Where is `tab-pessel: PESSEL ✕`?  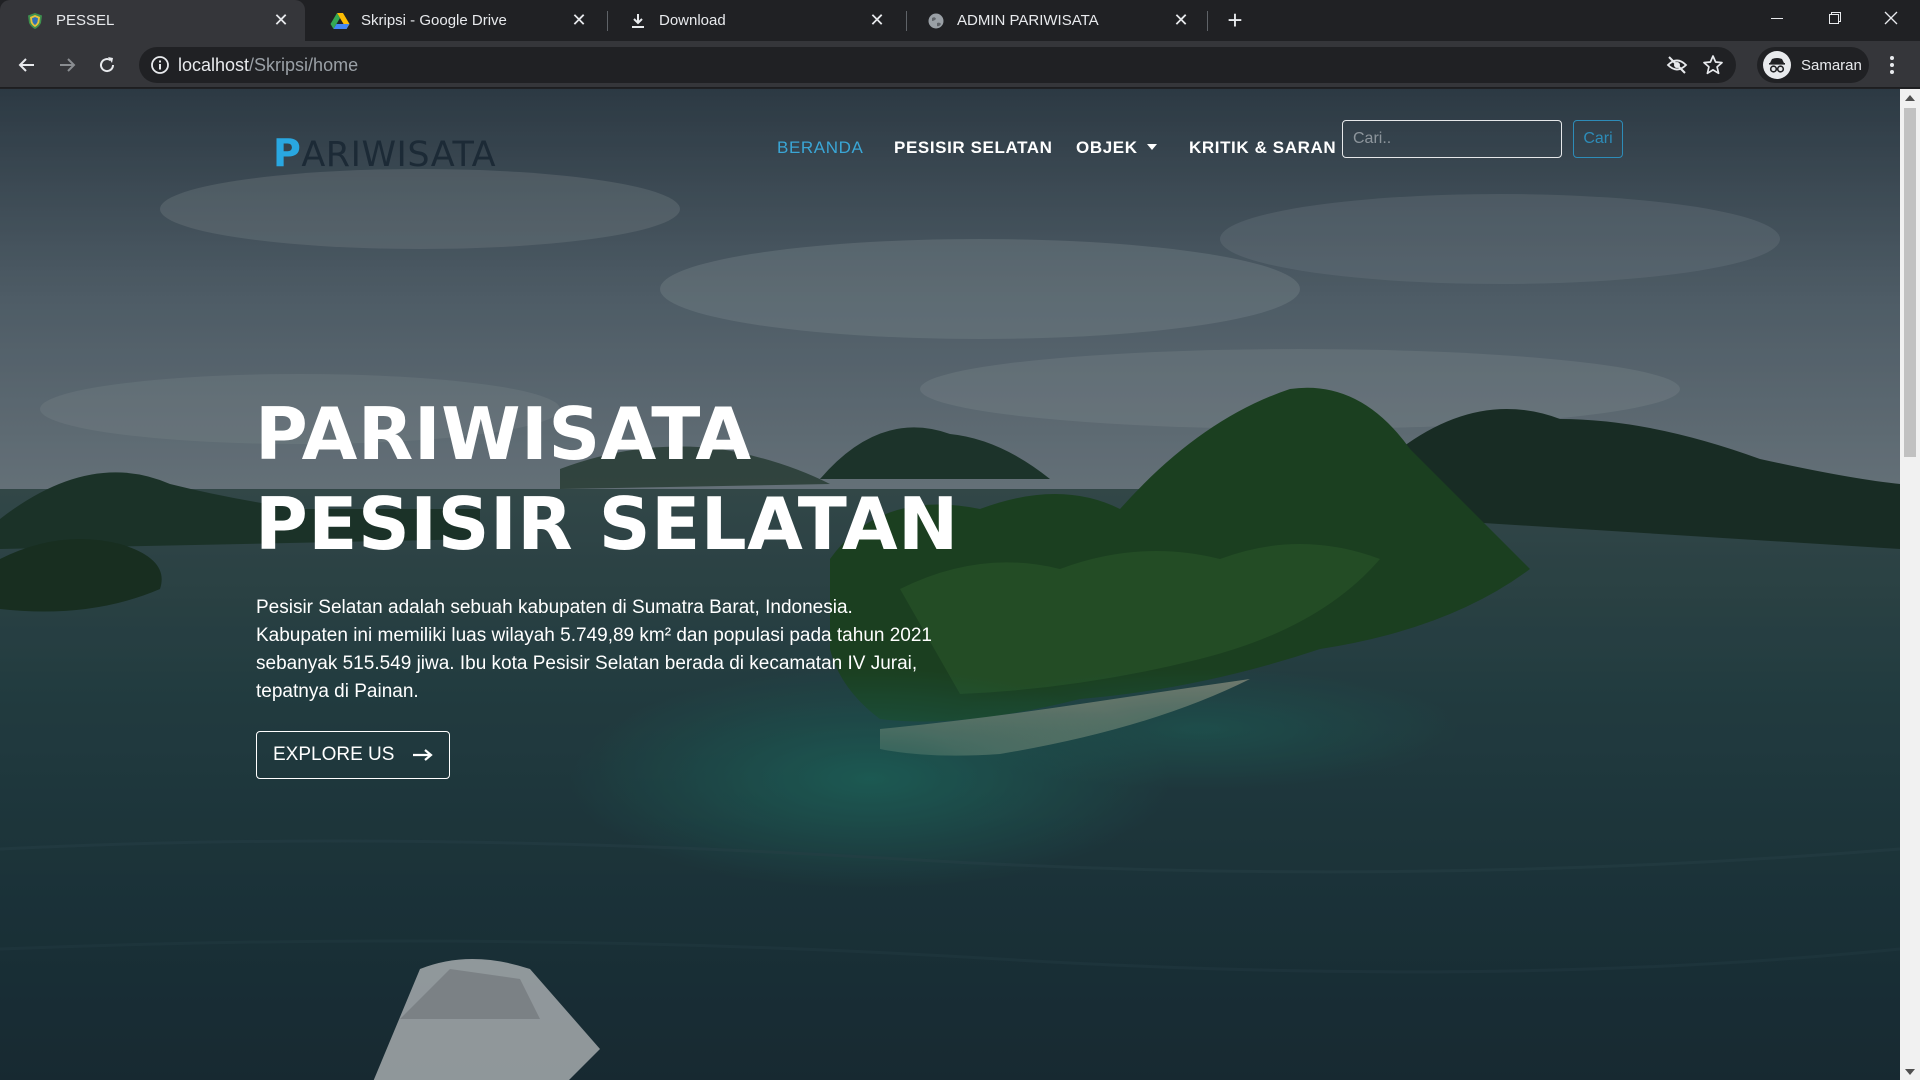
tab-pessel: PESSEL ✕ is located at coordinates (152, 20).